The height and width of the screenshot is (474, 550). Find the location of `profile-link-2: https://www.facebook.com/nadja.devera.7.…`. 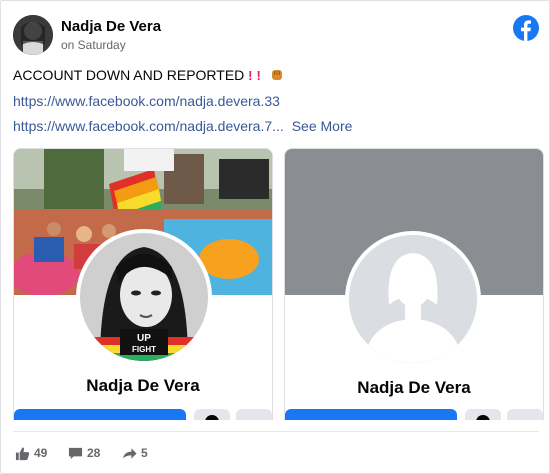

profile-link-2: https://www.facebook.com/nadja.devera.7.… is located at coordinates (182, 126).